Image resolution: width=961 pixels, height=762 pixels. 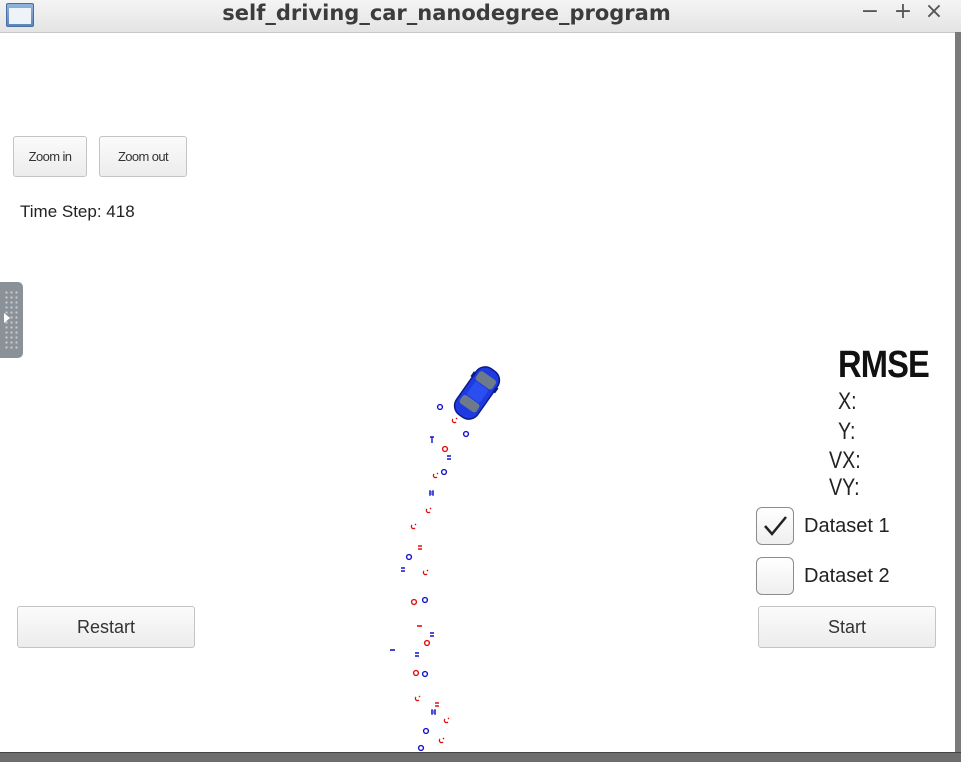 What do you see at coordinates (477, 393) in the screenshot?
I see `car-icon` at bounding box center [477, 393].